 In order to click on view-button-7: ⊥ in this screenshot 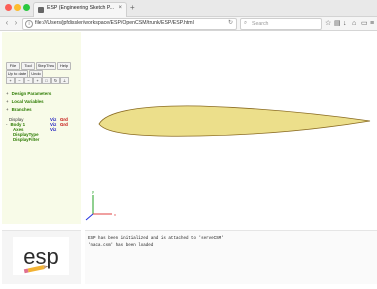, I will do `click(64, 80)`.